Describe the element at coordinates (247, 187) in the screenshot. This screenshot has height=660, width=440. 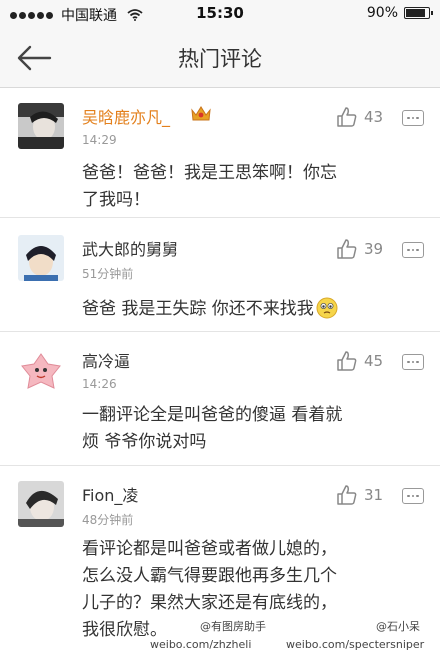
I see `comment-text: 爸爸！爸爸！我是王思笨啊！你忘 了我吗！` at that location.